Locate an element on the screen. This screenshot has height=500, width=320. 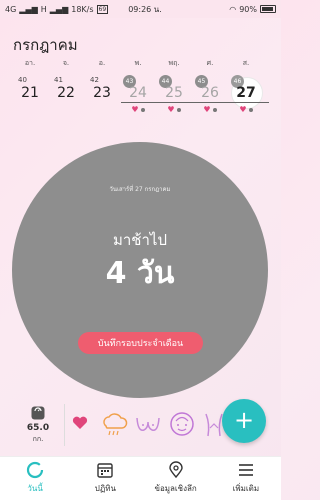
calendar-icon is located at coordinates (105, 470).